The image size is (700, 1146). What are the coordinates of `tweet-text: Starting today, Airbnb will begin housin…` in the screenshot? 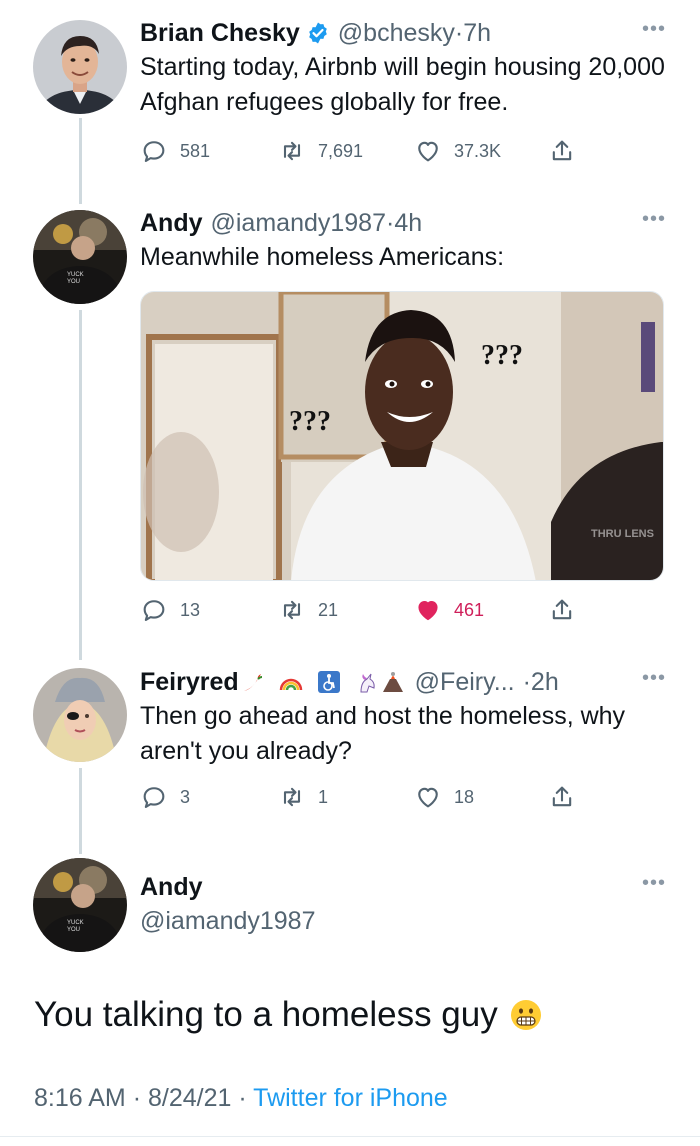 It's located at (402, 84).